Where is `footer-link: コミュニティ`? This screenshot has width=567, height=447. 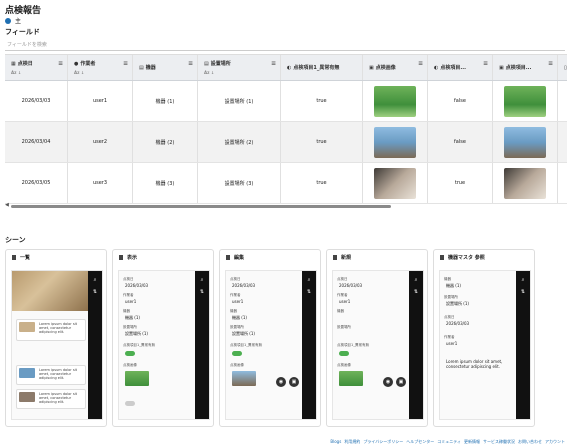
footer-link: コミュニティ is located at coordinates (449, 442).